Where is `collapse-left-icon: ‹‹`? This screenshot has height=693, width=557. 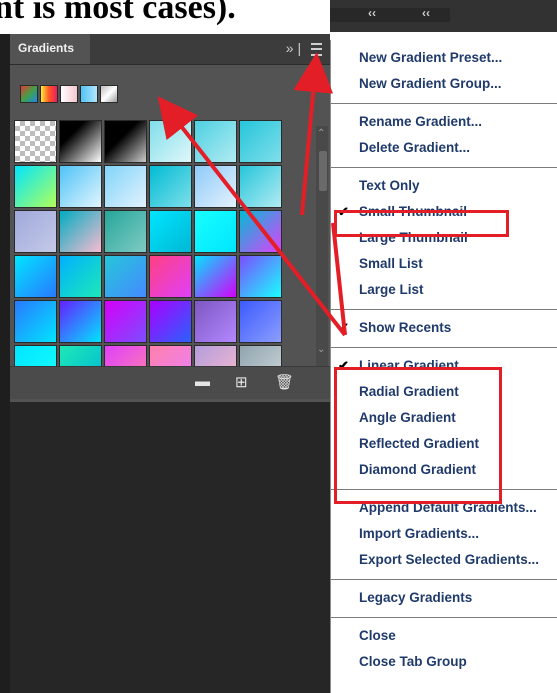
collapse-left-icon: ‹‹ is located at coordinates (372, 13).